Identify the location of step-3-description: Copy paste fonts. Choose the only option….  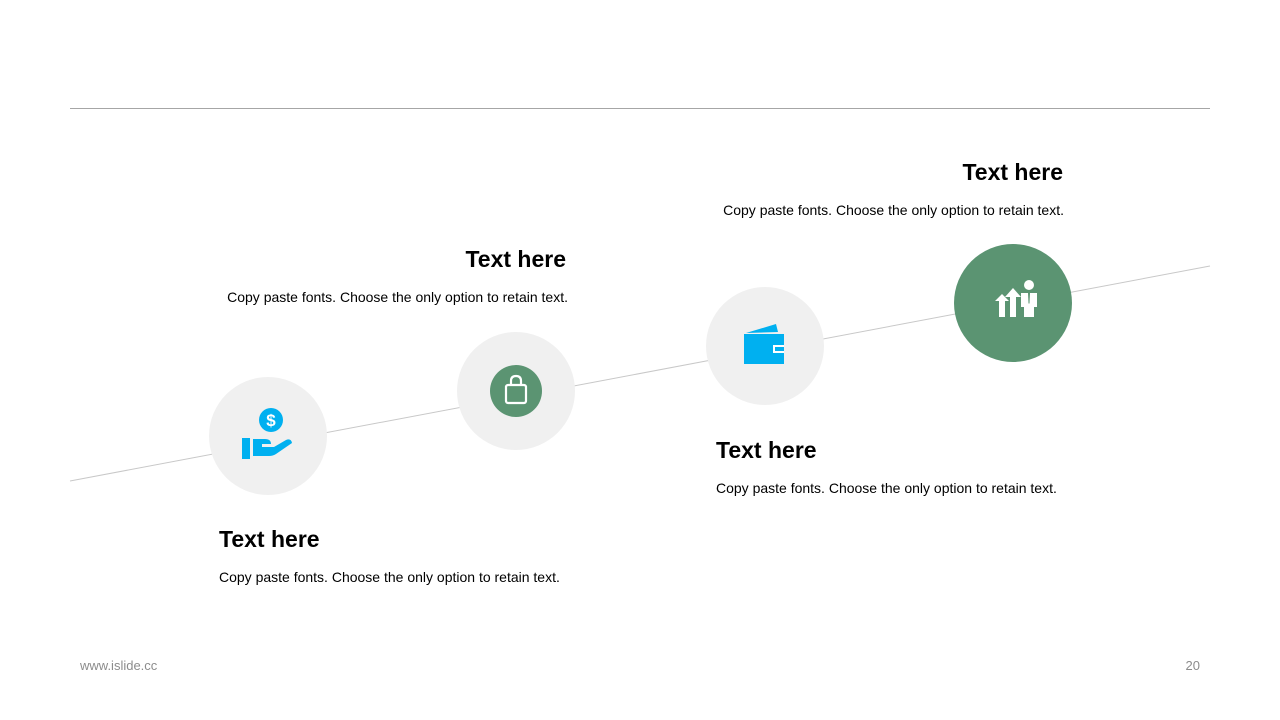
(886, 488).